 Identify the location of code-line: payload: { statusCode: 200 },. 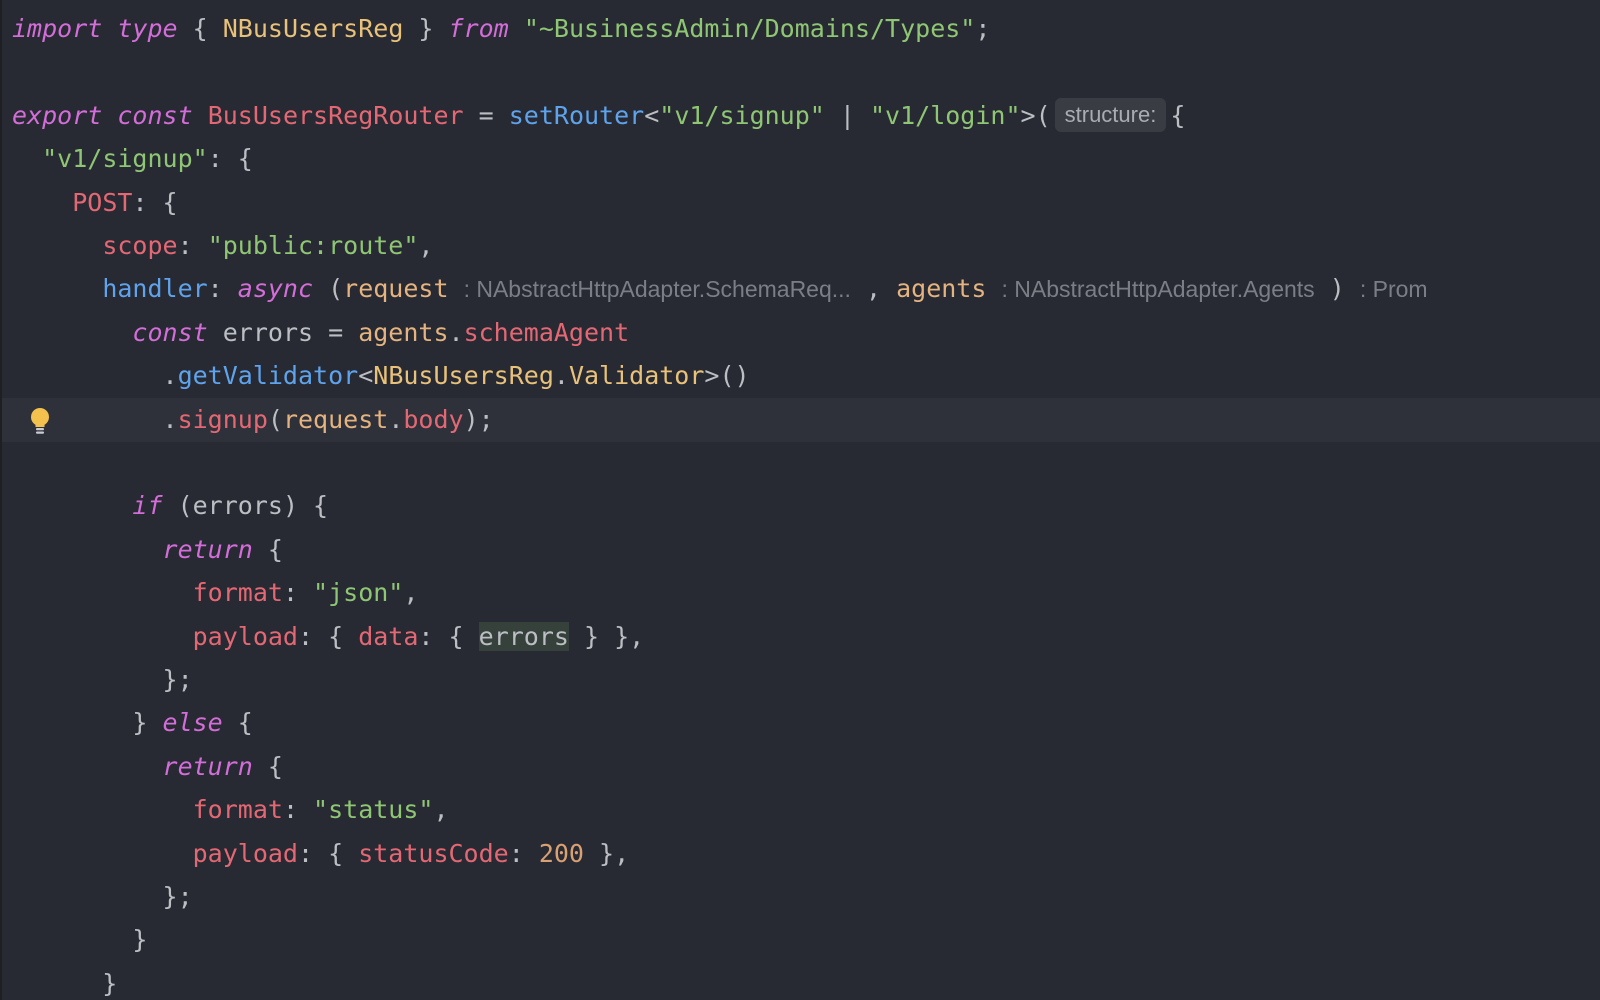
(801, 854).